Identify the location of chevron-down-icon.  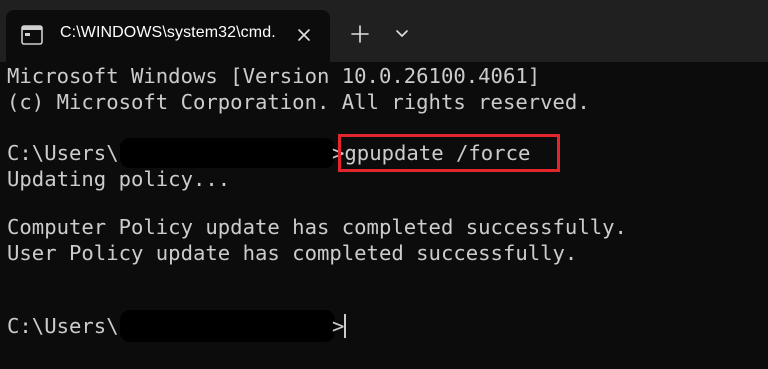
(402, 33).